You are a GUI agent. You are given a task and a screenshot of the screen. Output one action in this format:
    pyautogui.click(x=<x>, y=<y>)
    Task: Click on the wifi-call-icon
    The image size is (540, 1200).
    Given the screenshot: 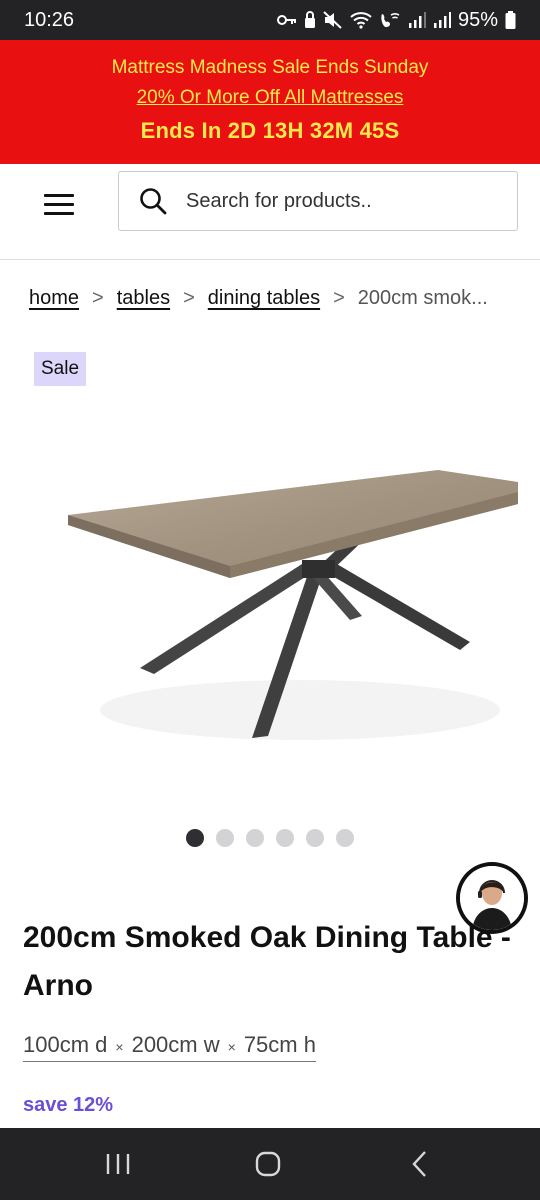 What is the action you would take?
    pyautogui.click(x=390, y=20)
    